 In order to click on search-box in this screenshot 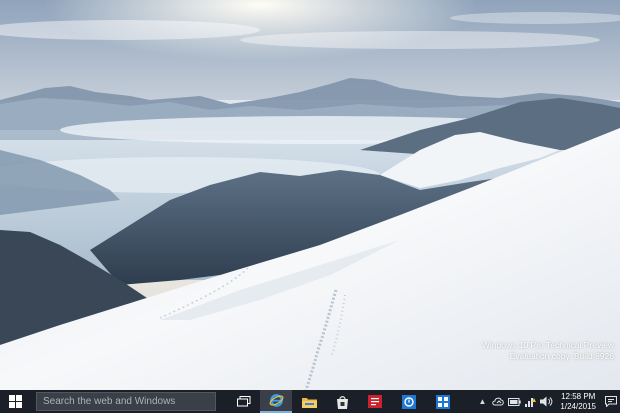, I will do `click(126, 401)`.